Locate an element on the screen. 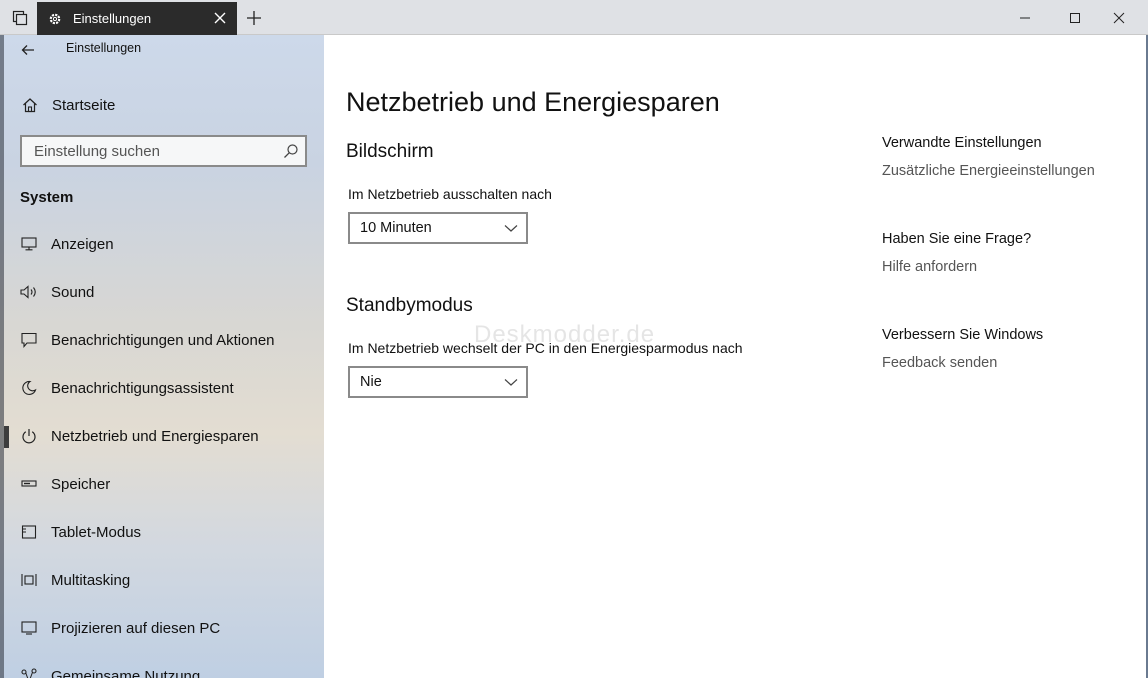 The height and width of the screenshot is (678, 1148). power-icon is located at coordinates (29, 436).